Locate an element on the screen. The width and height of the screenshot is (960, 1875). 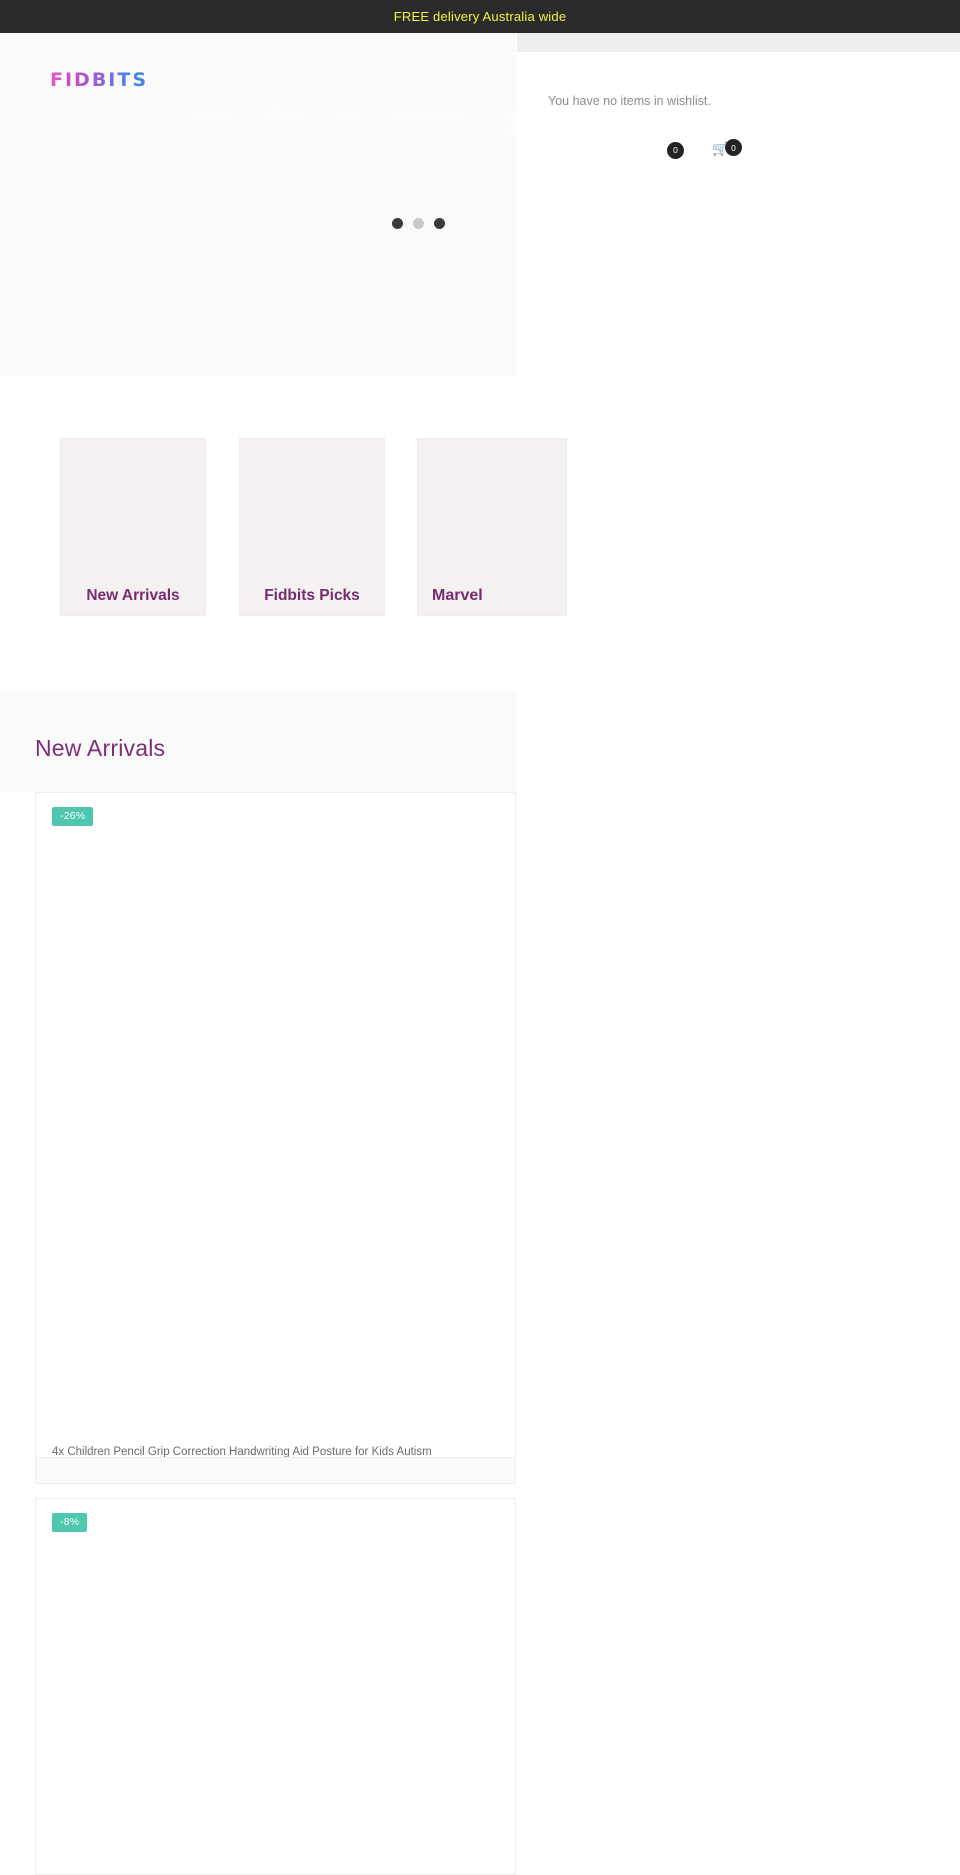
nav-item-home: Home is located at coordinates (214, 122).